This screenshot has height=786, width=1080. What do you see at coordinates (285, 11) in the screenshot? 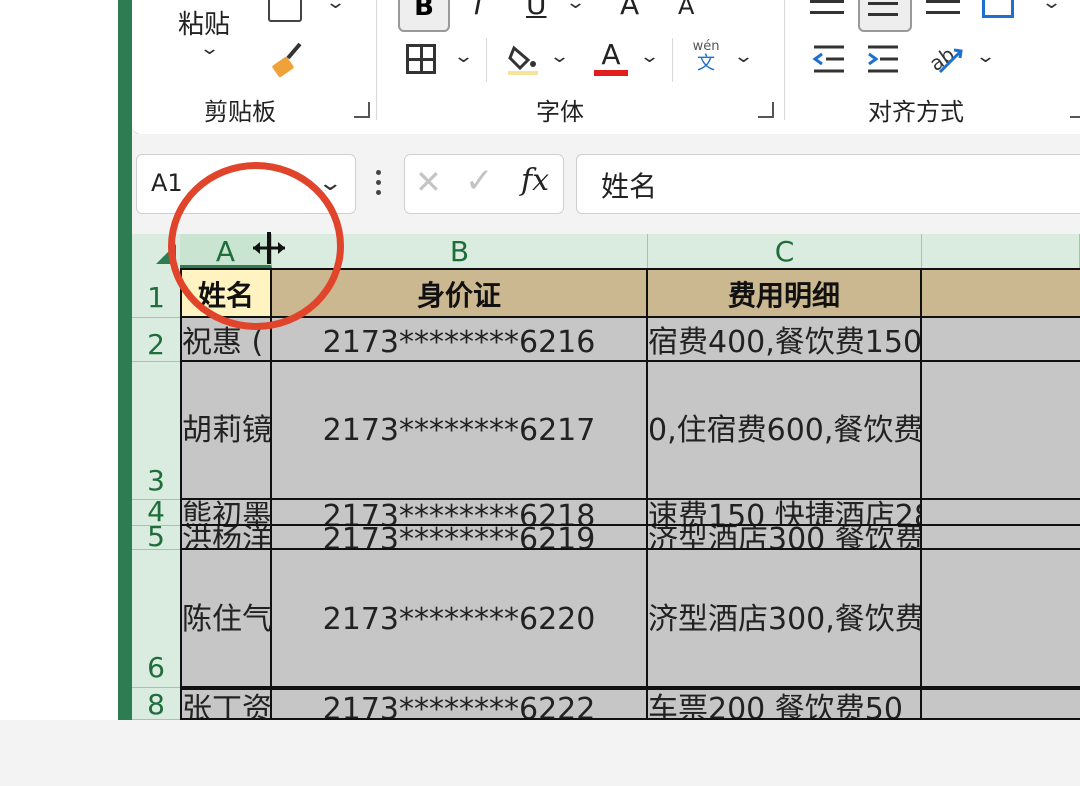
I see `copy-icon` at bounding box center [285, 11].